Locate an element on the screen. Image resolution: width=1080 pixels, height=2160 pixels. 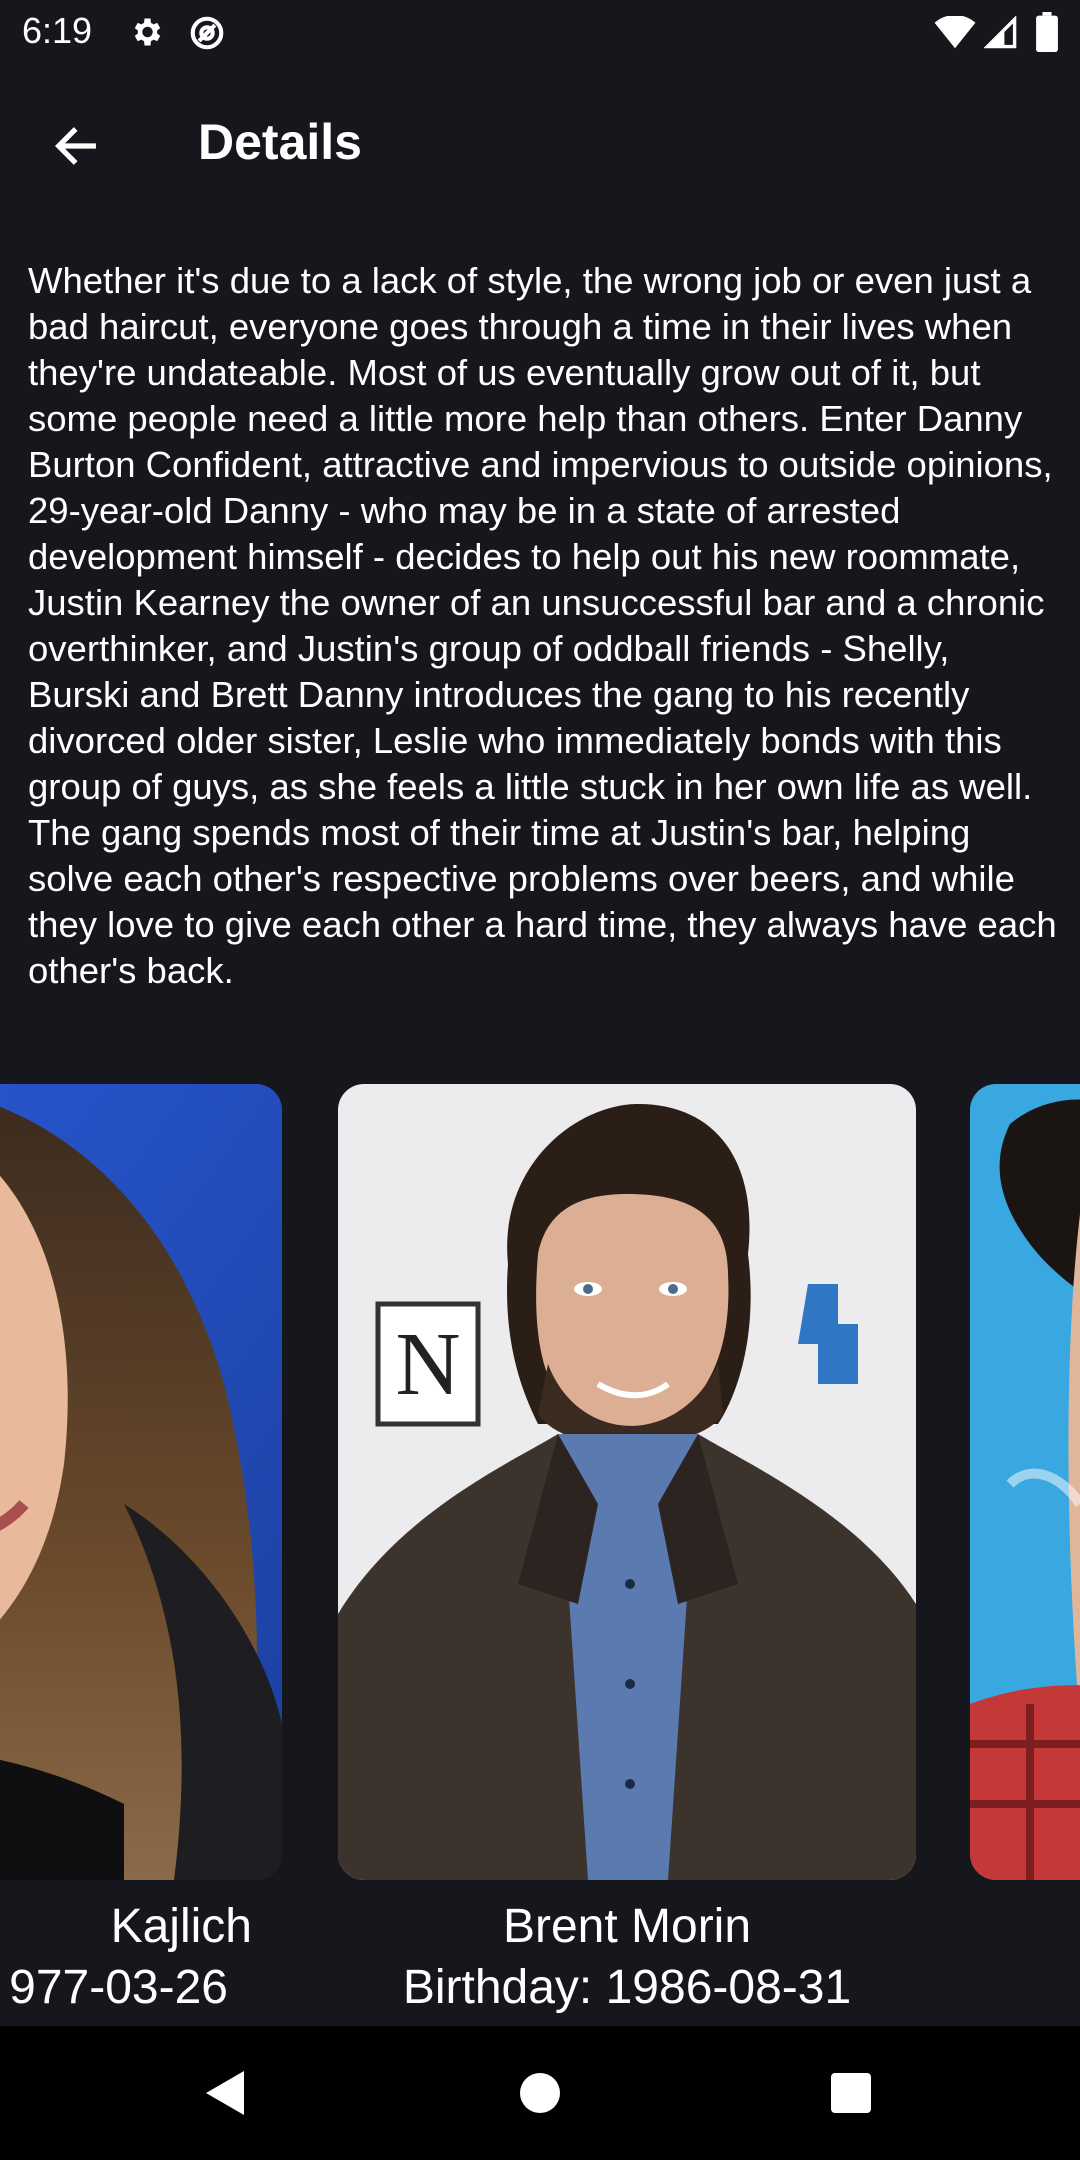
cast-card: Kajlich 977-03-26 is located at coordinates (141, 1552).